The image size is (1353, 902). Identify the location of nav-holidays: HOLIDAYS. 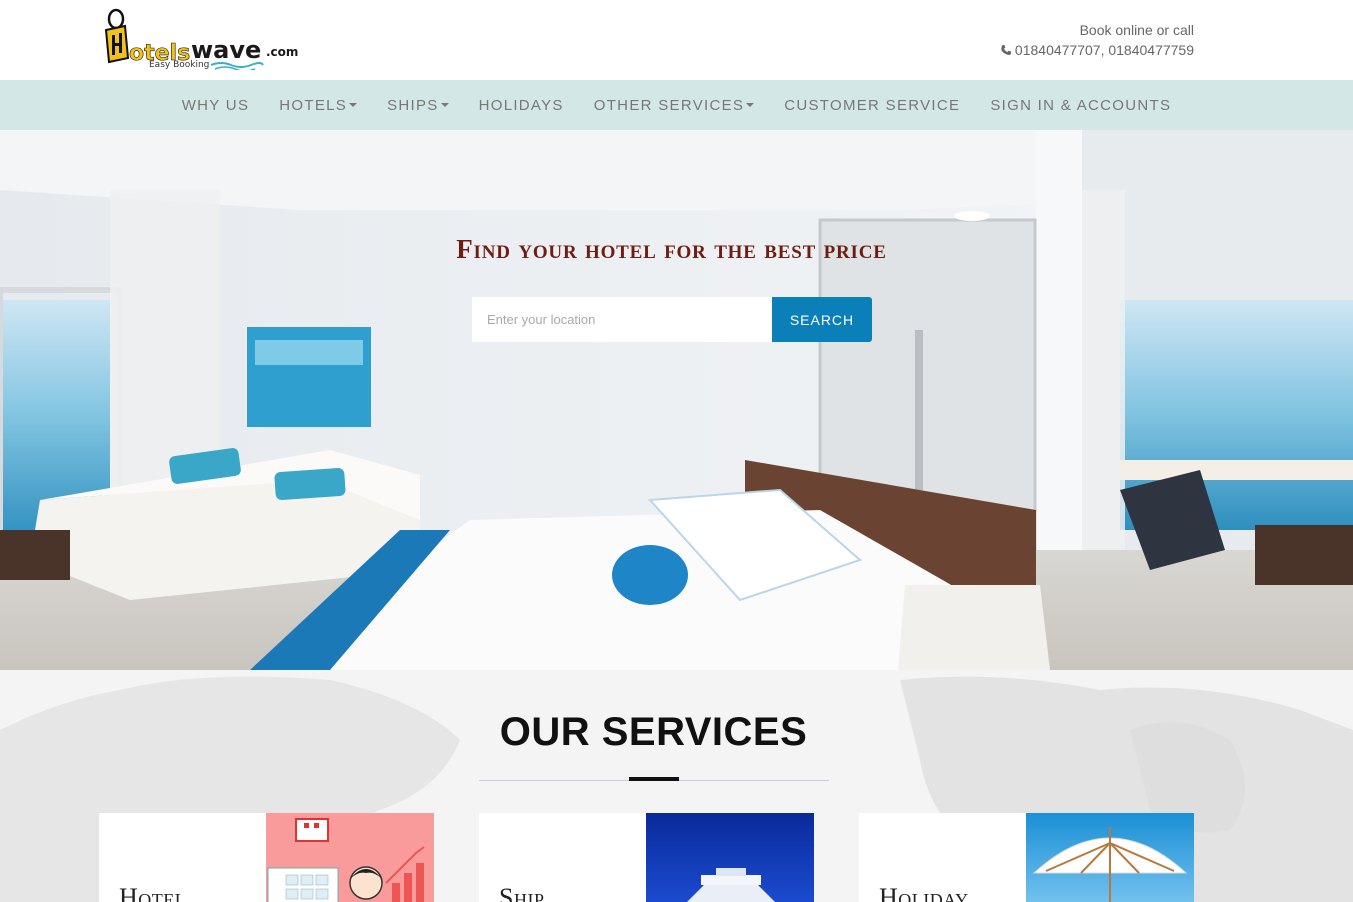
(521, 105).